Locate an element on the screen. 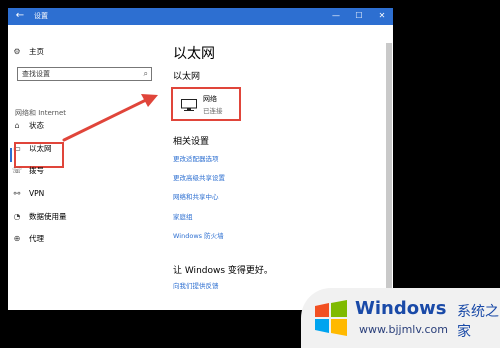 This screenshot has width=500, height=348. sidebar-item-label: 数据使用量 is located at coordinates (48, 216).